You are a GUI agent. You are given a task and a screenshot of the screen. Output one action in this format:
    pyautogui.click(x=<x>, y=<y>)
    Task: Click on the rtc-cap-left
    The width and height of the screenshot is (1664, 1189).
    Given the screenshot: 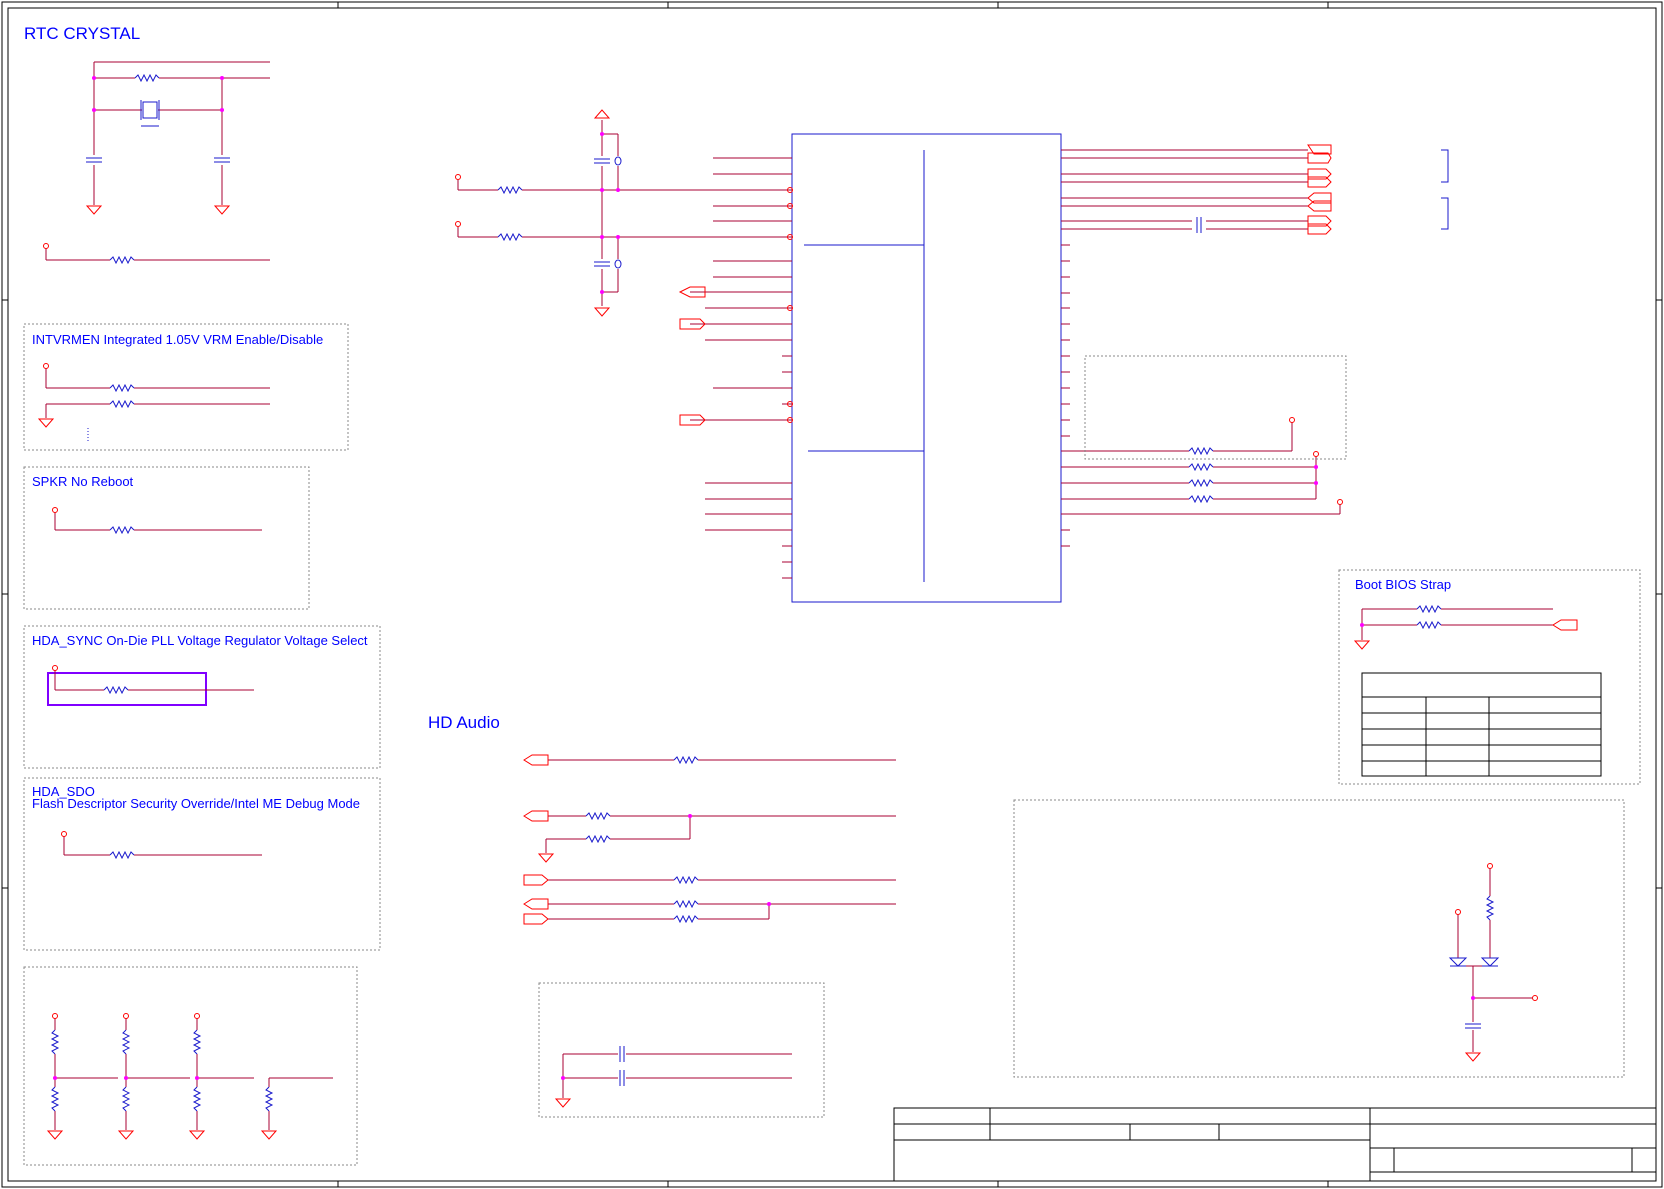 What is the action you would take?
    pyautogui.click(x=94, y=160)
    